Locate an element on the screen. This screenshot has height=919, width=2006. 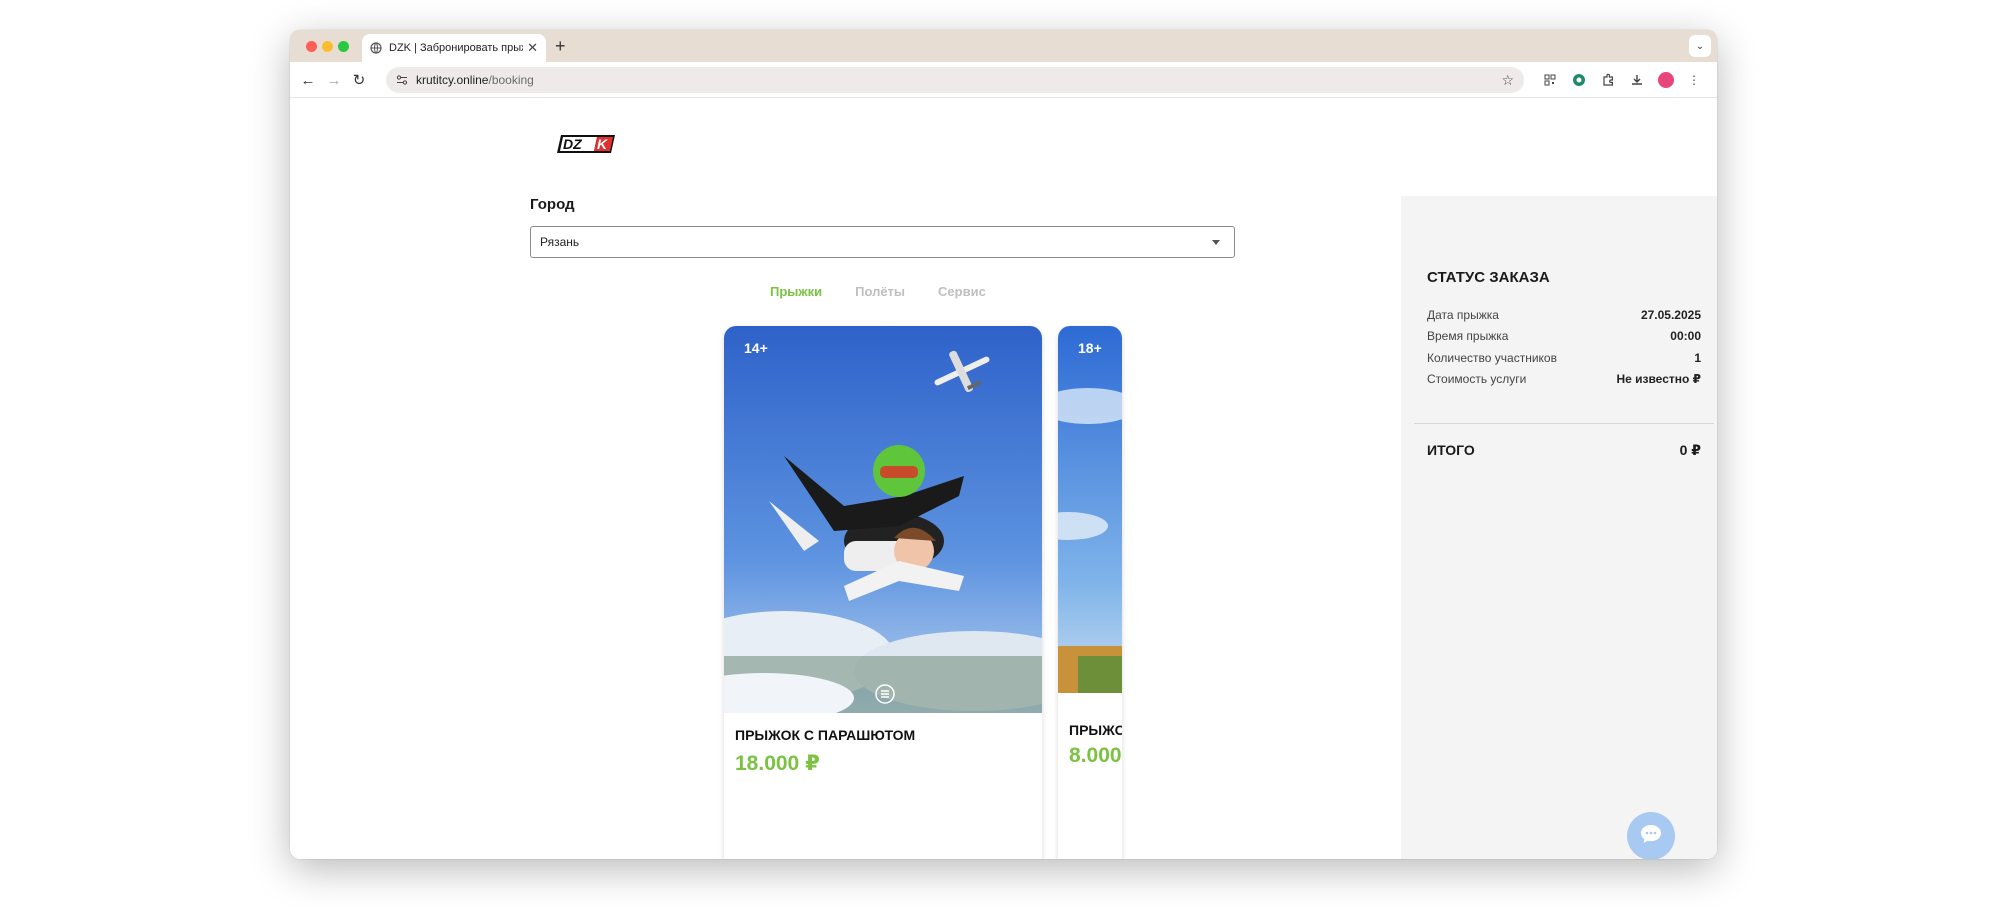
back-arrow-icon: ← is located at coordinates (308, 80).